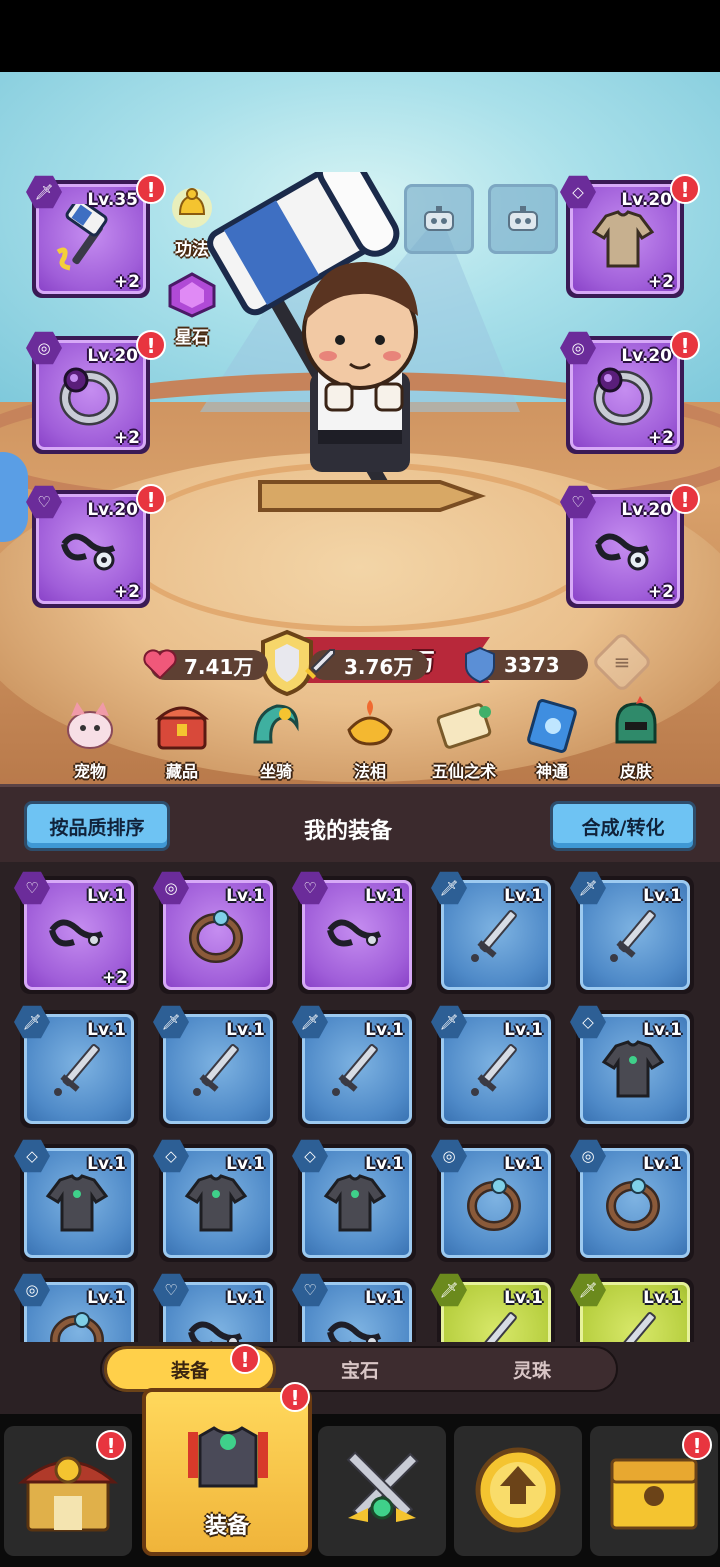 This screenshot has width=720, height=1567. Describe the element at coordinates (630, 546) in the screenshot. I see `slot-necklace-2: ♡ Lv.20 +2 !` at that location.